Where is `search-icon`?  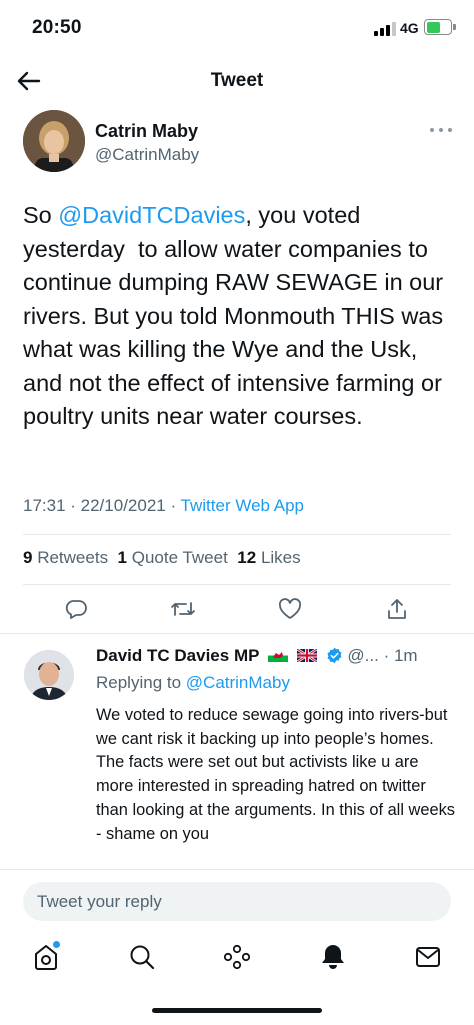 search-icon is located at coordinates (142, 957).